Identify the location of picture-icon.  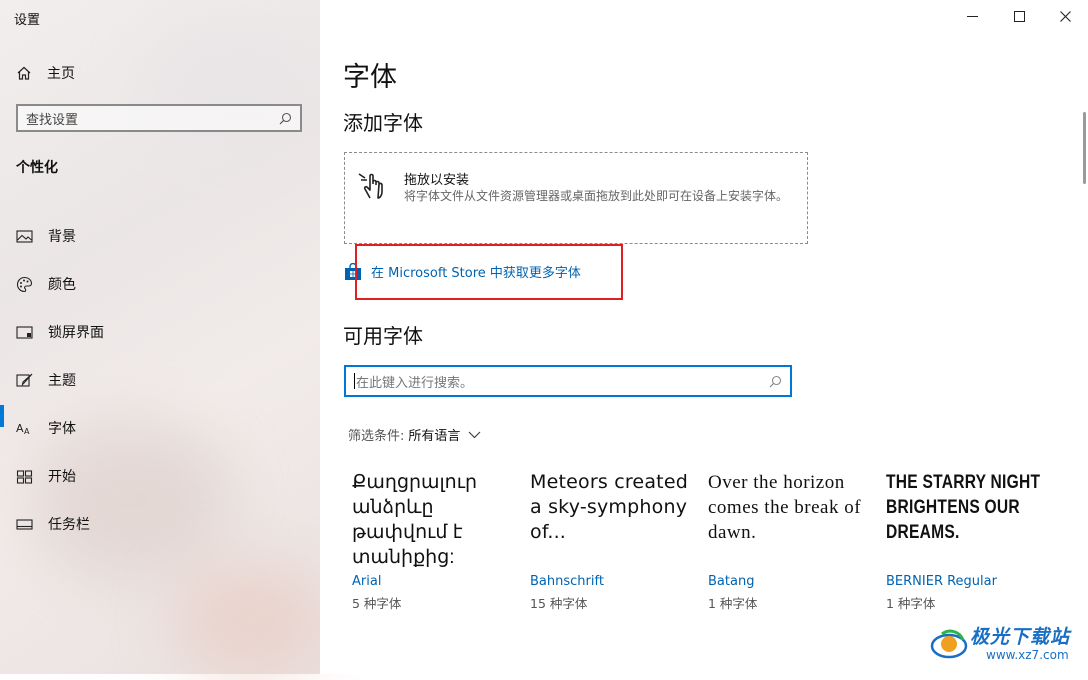
(24, 236).